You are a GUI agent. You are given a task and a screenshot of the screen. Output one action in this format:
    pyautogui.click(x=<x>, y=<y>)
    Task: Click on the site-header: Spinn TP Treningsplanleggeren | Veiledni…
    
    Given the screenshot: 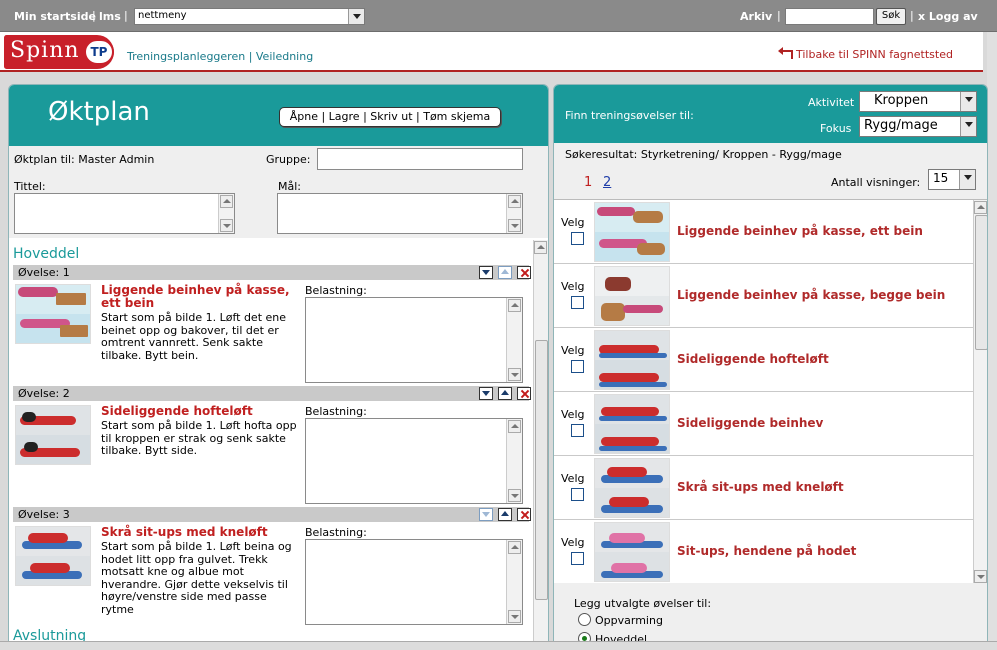 What is the action you would take?
    pyautogui.click(x=491, y=52)
    